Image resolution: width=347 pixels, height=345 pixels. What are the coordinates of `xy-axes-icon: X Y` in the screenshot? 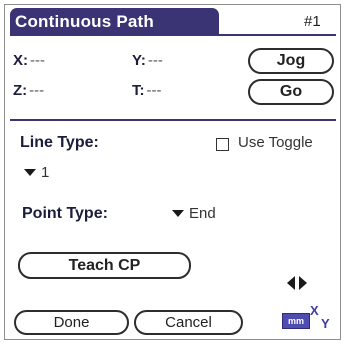 It's located at (322, 316).